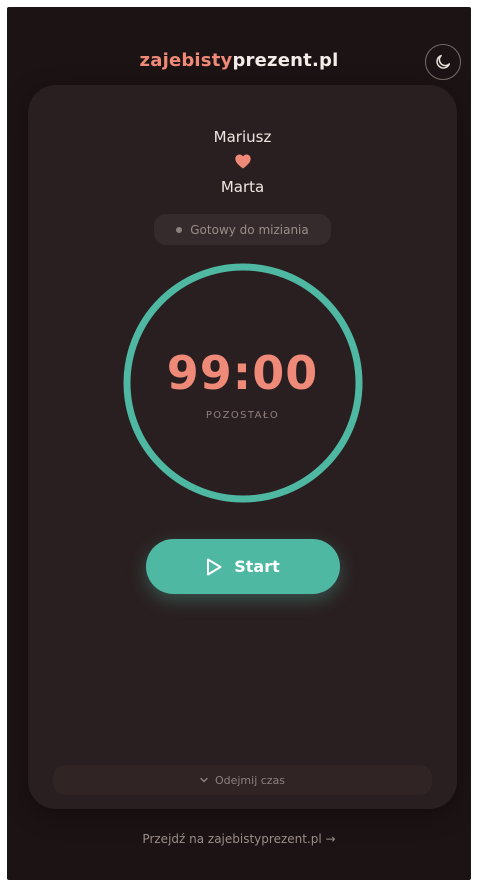 This screenshot has width=478, height=887. I want to click on chevron-down-icon, so click(204, 780).